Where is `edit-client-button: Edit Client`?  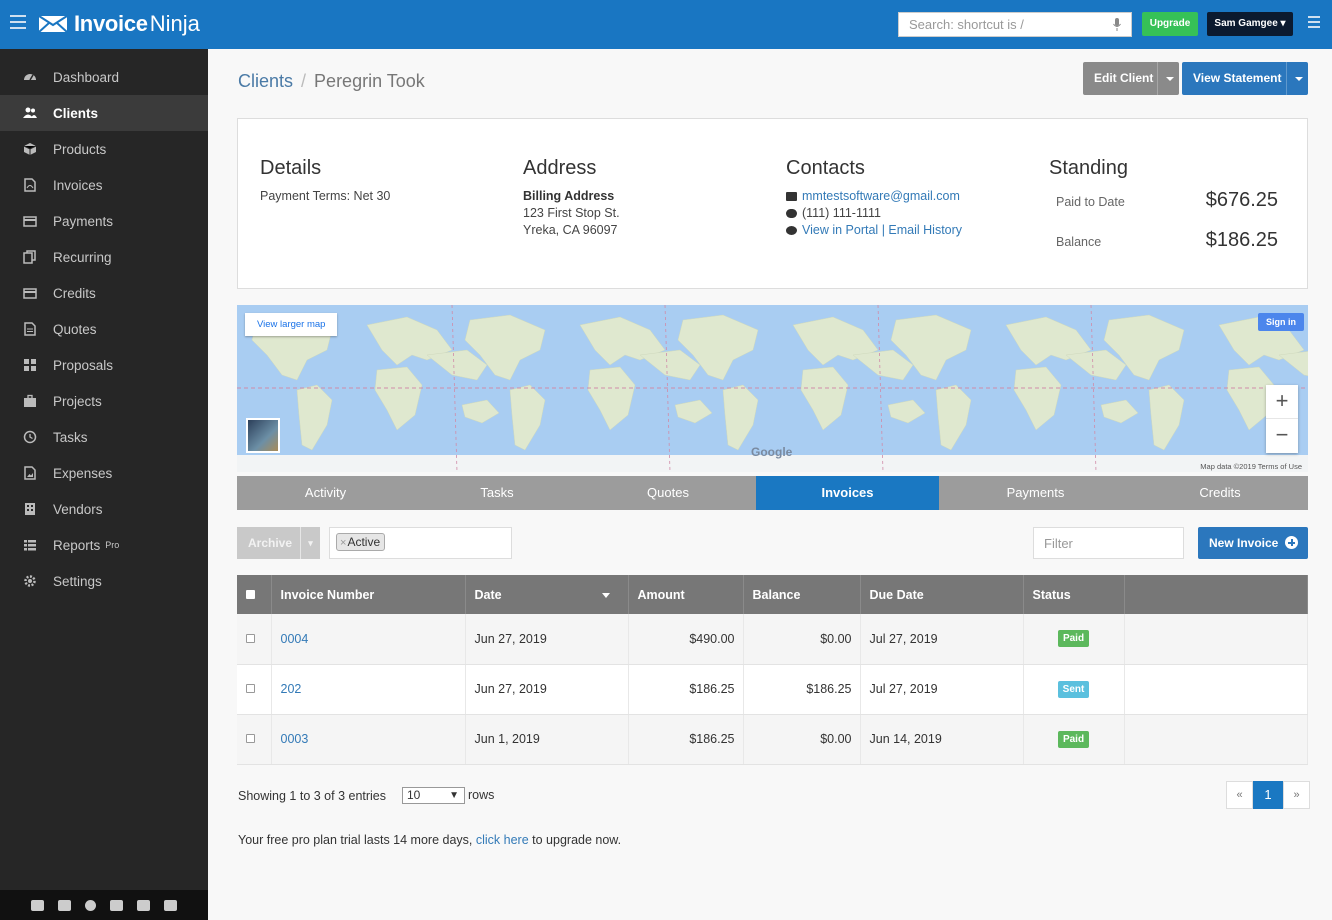 edit-client-button: Edit Client is located at coordinates (1131, 78).